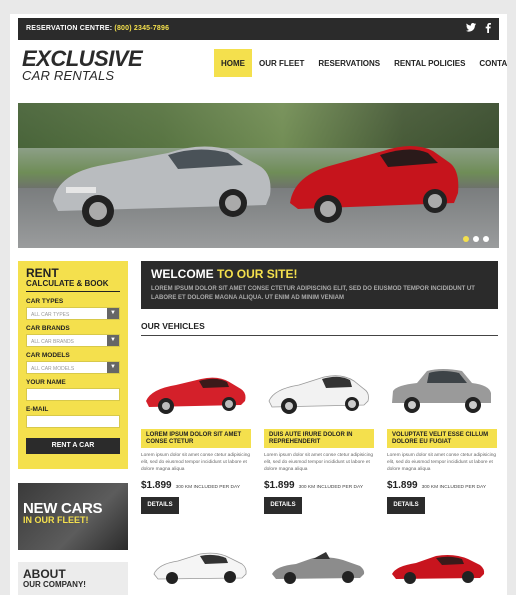  I want to click on vehicles-title: OUR VEHICLES, so click(319, 328).